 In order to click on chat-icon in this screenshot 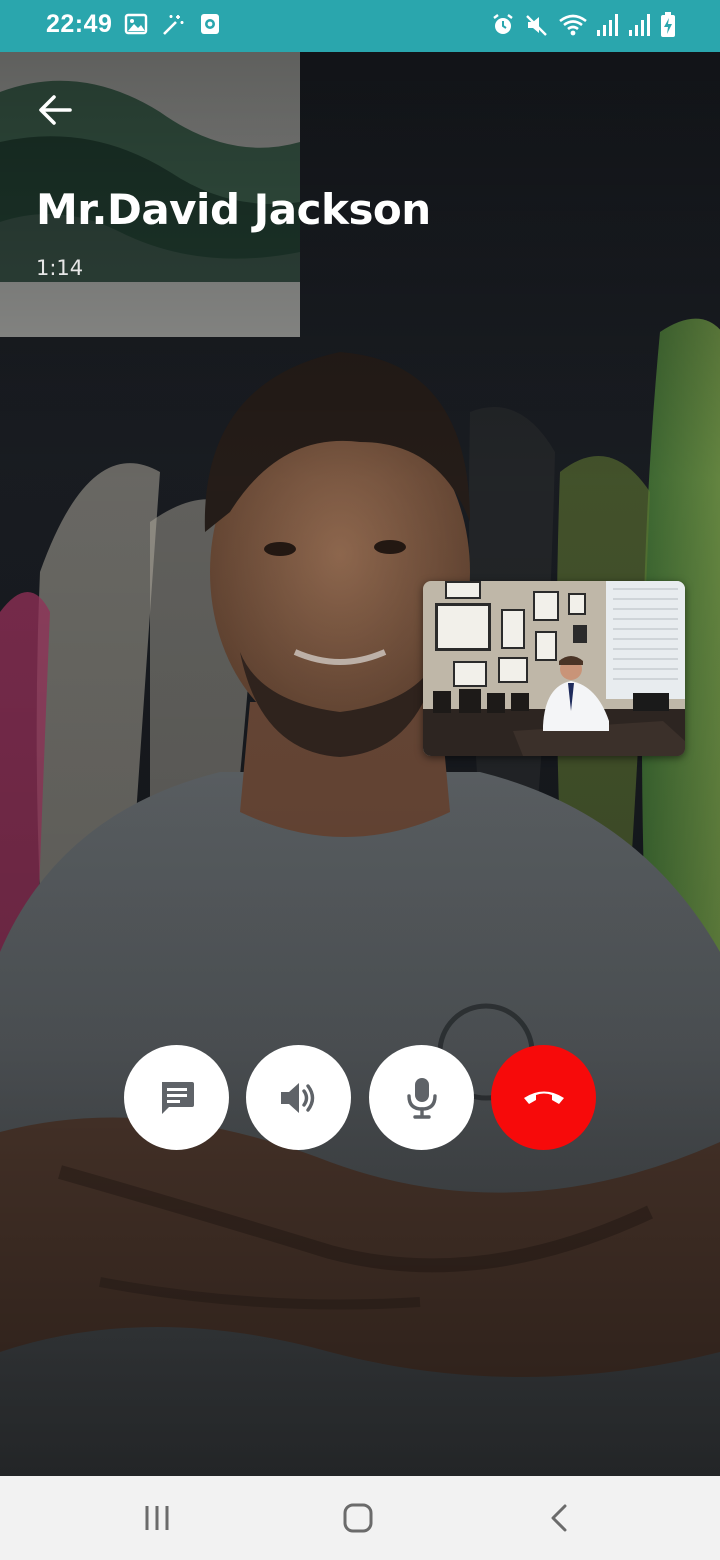, I will do `click(177, 1097)`.